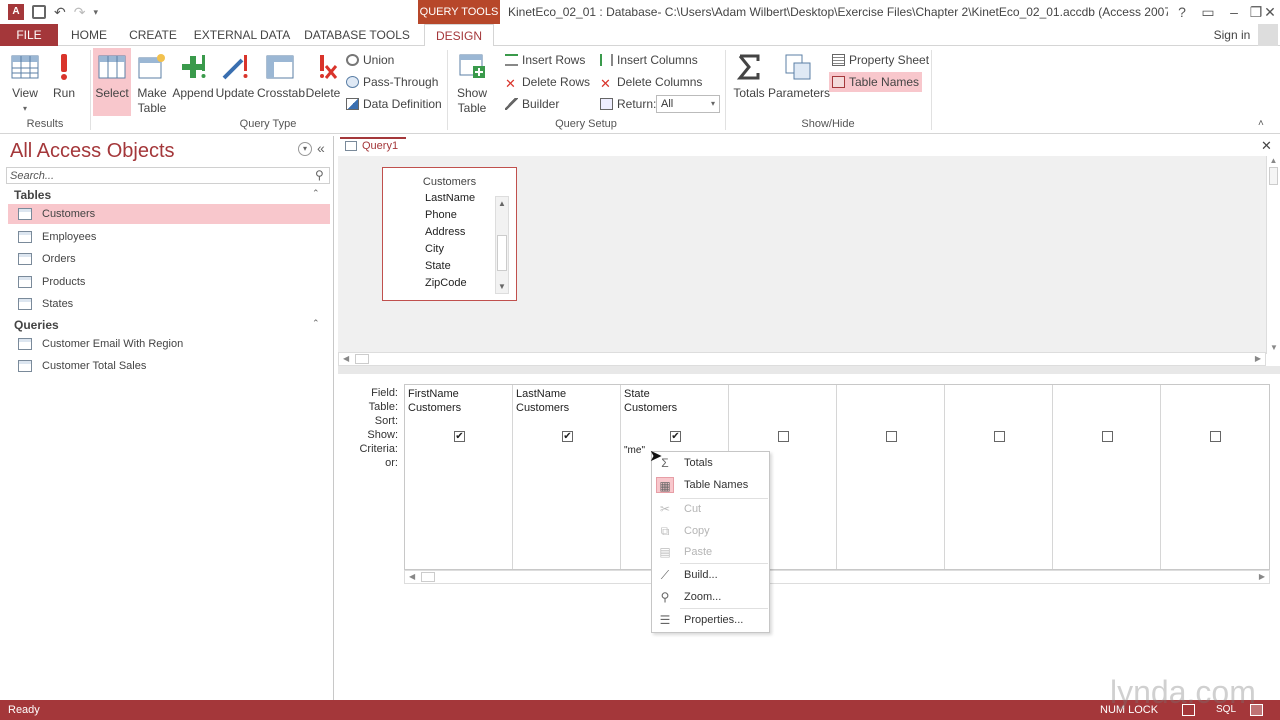 Image resolution: width=1280 pixels, height=720 pixels. Describe the element at coordinates (1268, 35) in the screenshot. I see `avatar` at that location.